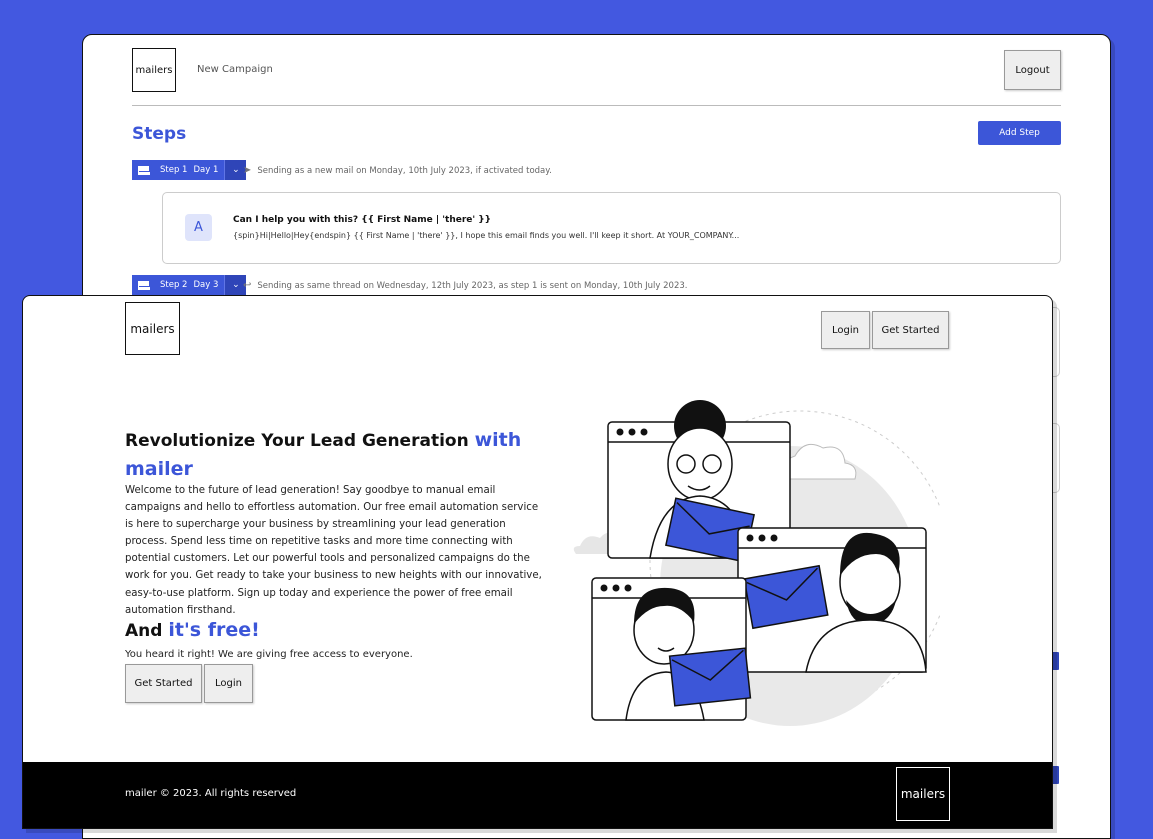 This screenshot has width=1153, height=839. I want to click on avatar: A, so click(198, 227).